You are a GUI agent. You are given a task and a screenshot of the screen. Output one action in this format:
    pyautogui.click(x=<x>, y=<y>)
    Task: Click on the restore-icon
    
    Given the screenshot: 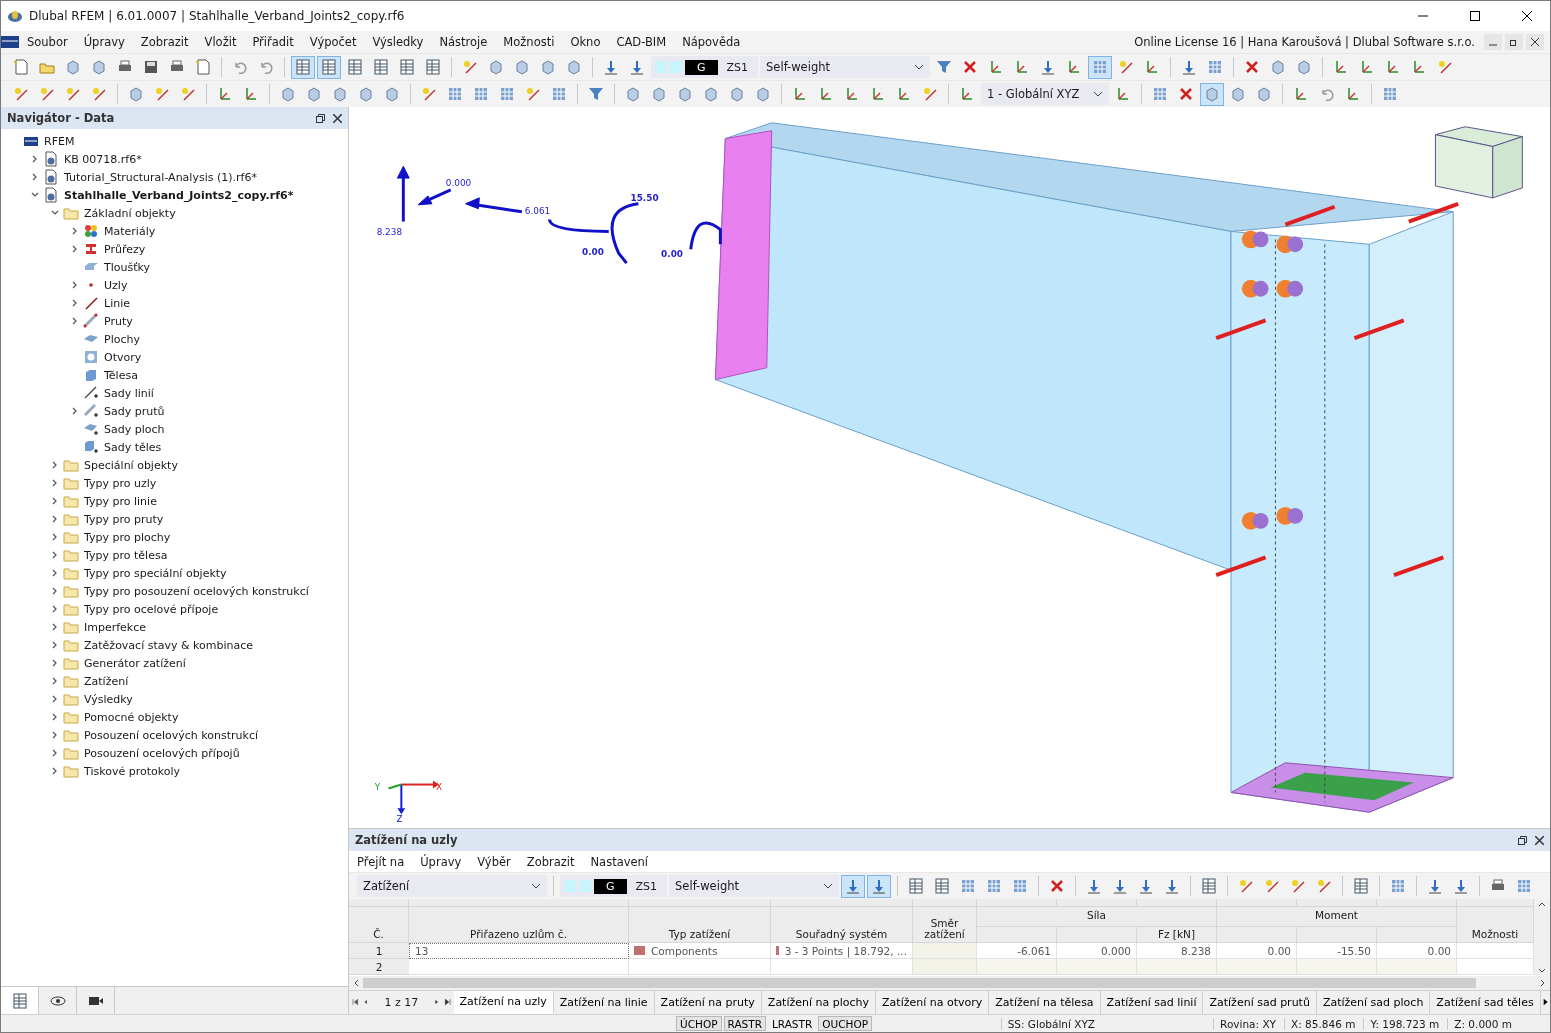 What is the action you would take?
    pyautogui.click(x=1522, y=840)
    